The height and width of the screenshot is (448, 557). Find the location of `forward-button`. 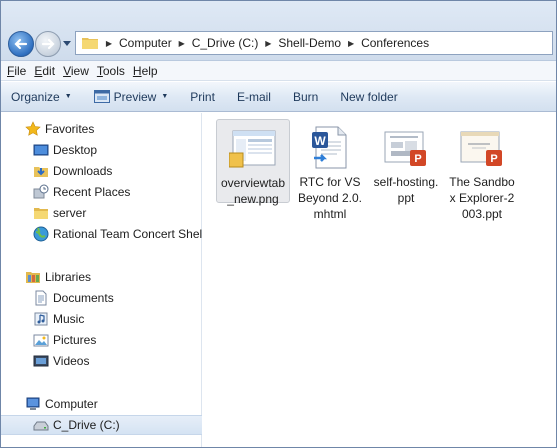

forward-button is located at coordinates (48, 44).